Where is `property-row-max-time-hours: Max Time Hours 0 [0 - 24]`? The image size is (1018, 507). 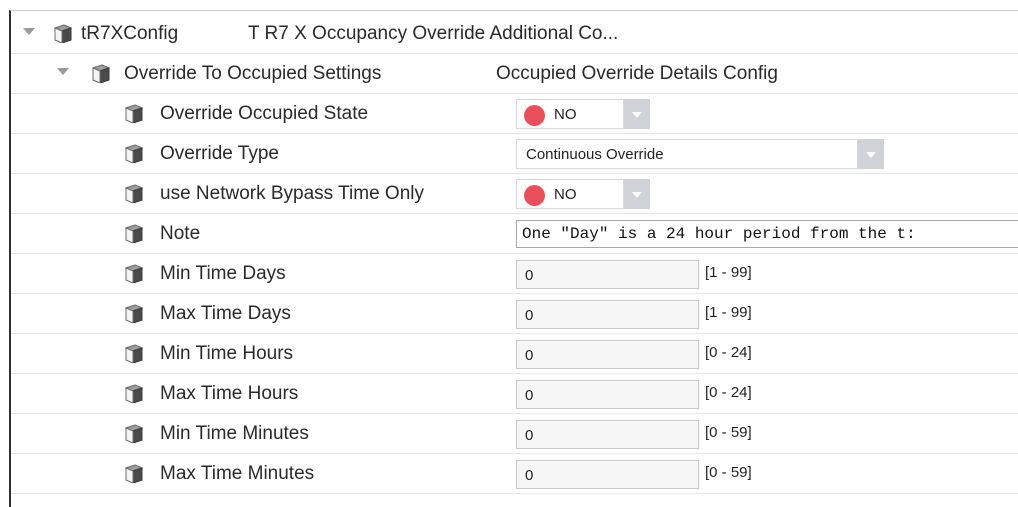
property-row-max-time-hours: Max Time Hours 0 [0 - 24] is located at coordinates (514, 394).